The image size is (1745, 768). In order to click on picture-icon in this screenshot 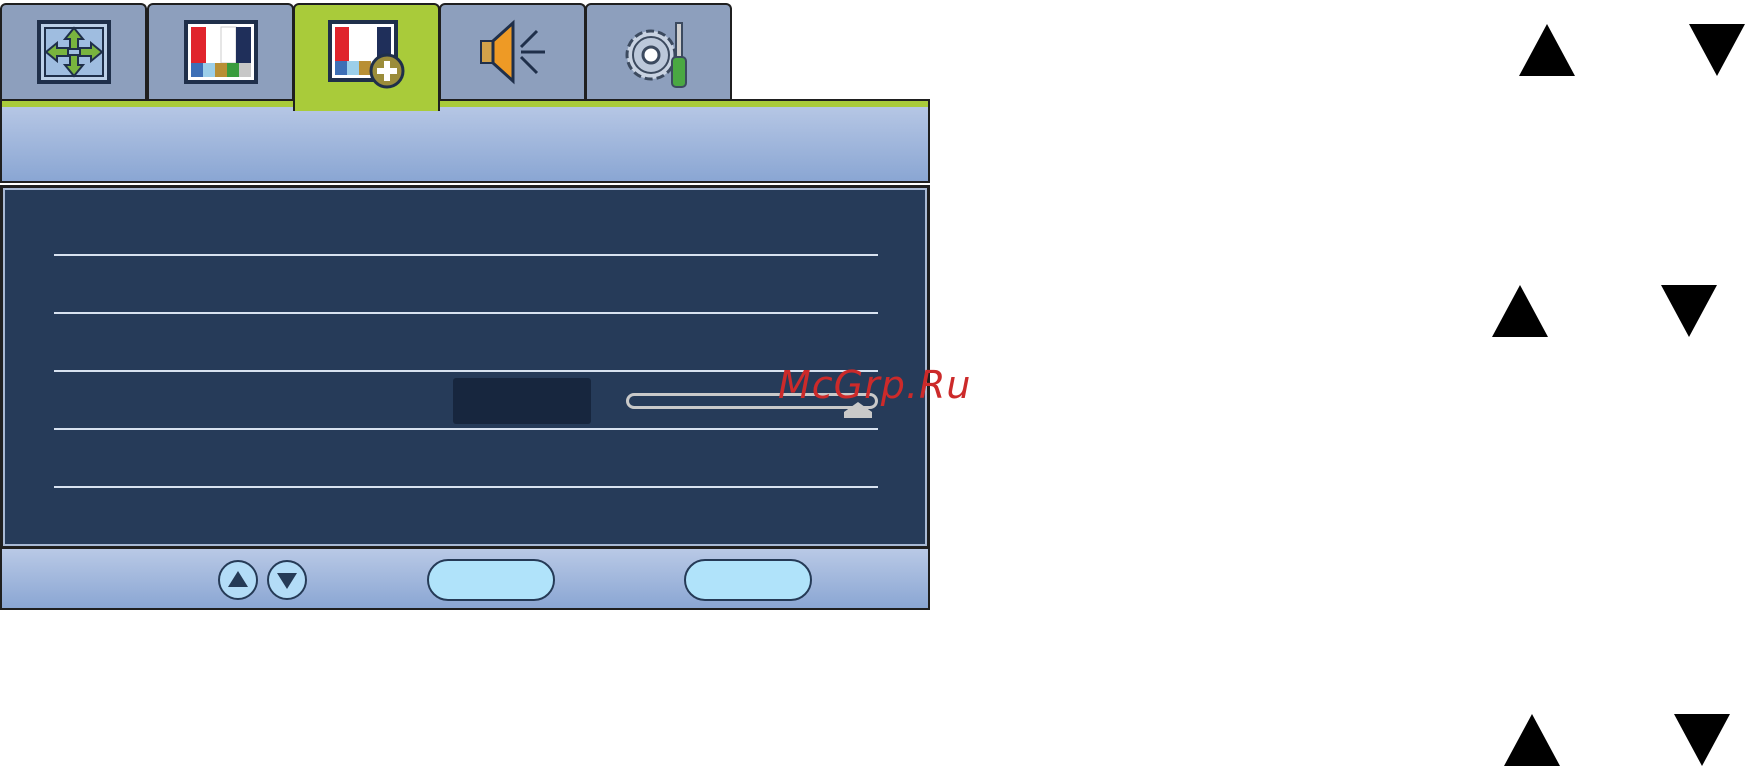, I will do `click(220, 52)`.